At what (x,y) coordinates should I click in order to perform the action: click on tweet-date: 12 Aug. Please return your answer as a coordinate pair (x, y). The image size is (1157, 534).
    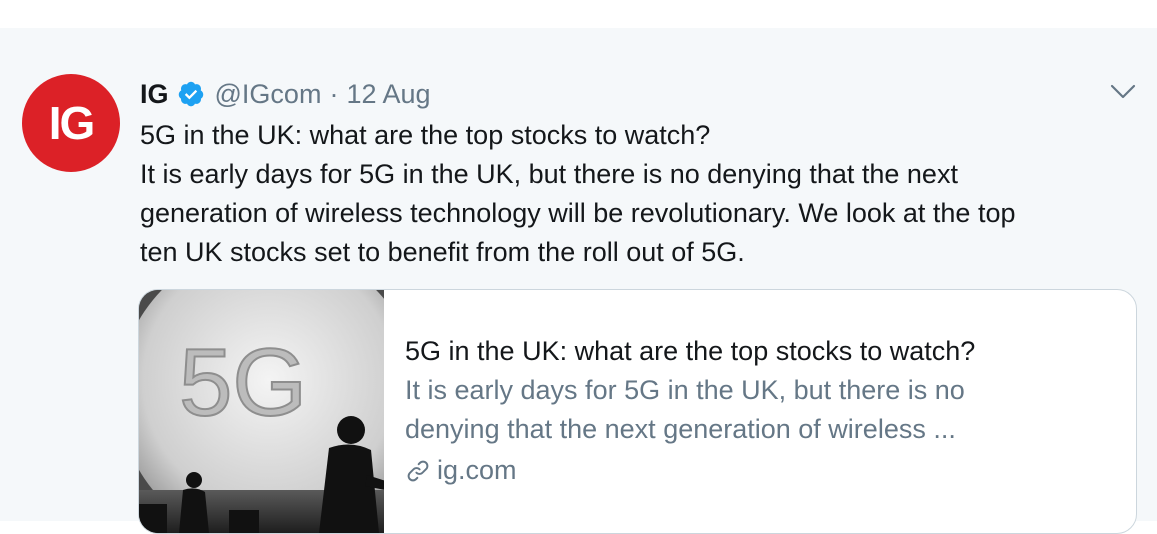
    Looking at the image, I should click on (388, 94).